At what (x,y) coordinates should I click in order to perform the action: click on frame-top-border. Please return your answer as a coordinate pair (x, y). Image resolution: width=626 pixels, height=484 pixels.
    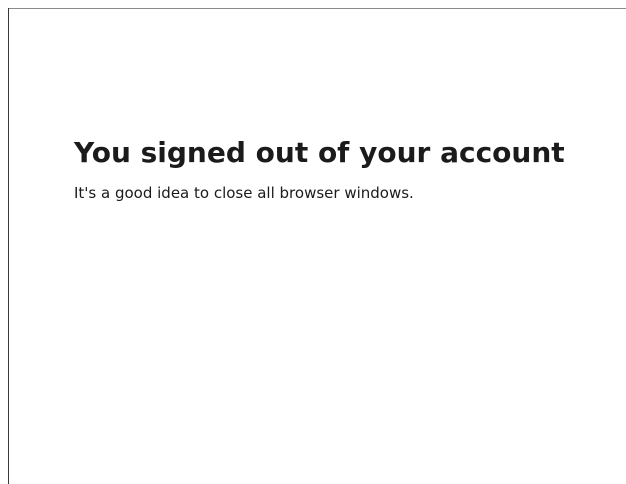
    Looking at the image, I should click on (317, 8).